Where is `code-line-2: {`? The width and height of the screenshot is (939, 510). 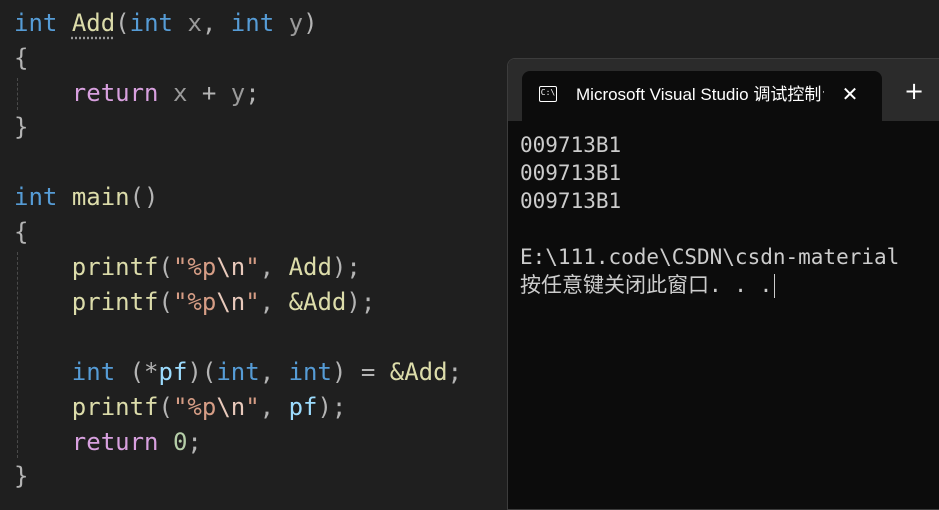 code-line-2: { is located at coordinates (21, 58).